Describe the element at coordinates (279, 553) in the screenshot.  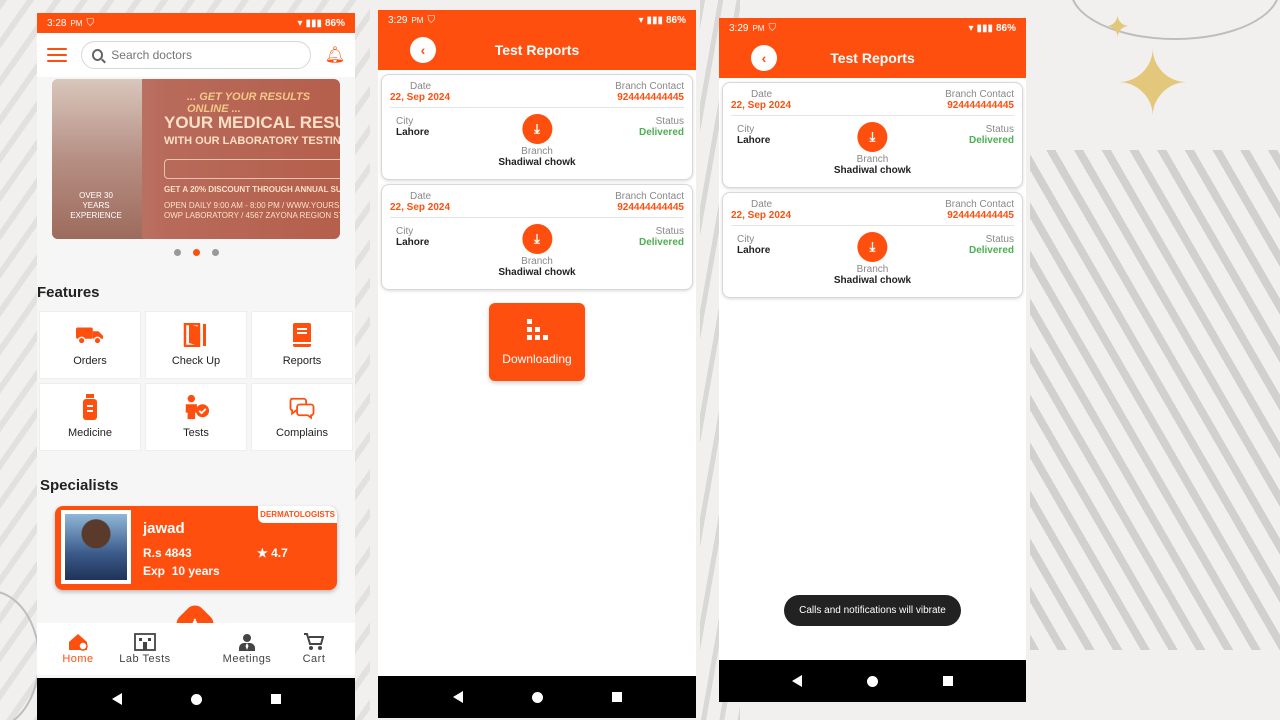
I see `rating-value: 4.7` at that location.